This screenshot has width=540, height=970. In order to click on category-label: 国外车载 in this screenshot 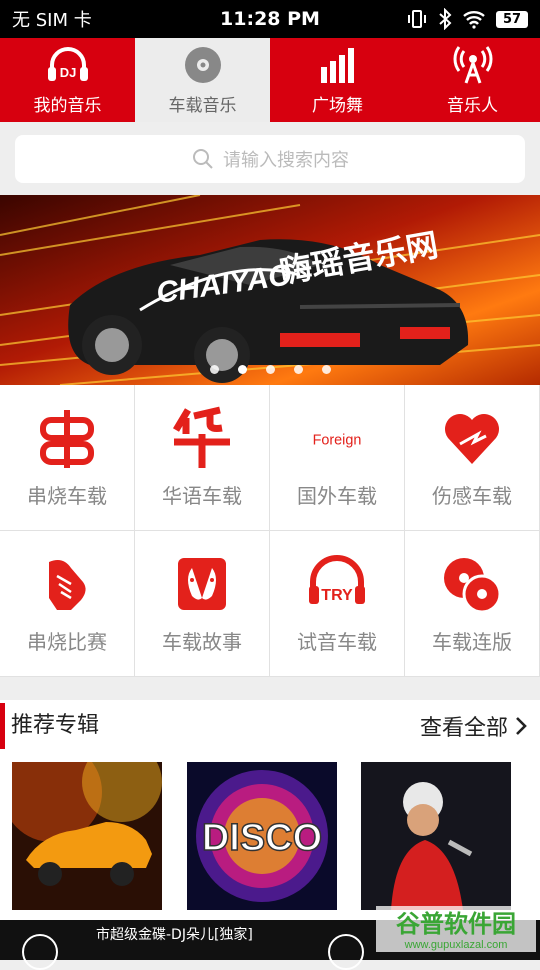, I will do `click(337, 496)`.